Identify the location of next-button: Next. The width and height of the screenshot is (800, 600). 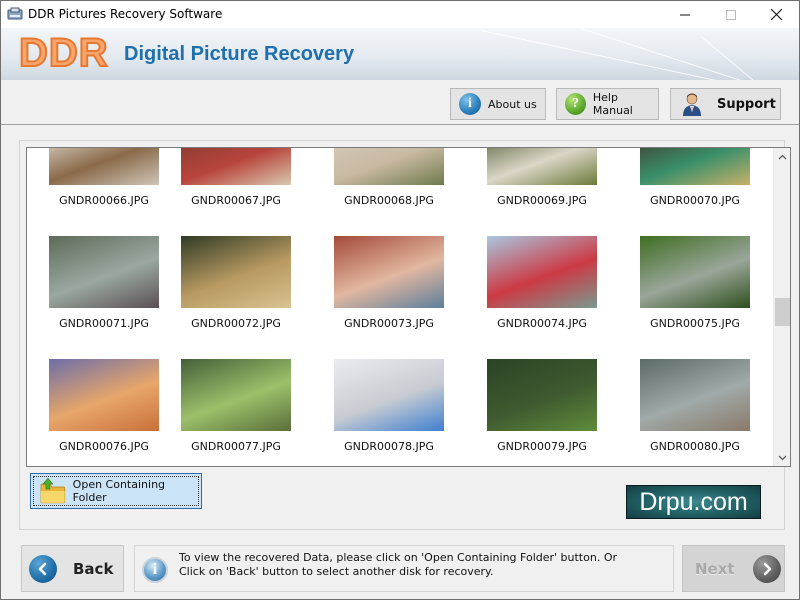
(733, 568).